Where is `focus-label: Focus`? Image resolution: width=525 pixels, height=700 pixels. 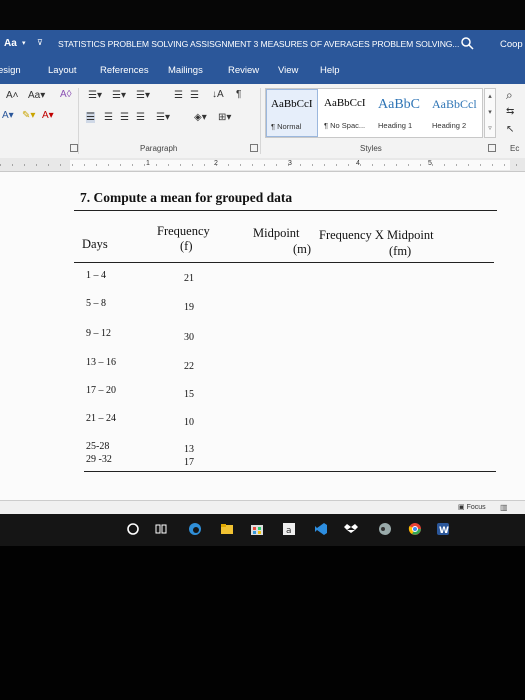 focus-label: Focus is located at coordinates (476, 507).